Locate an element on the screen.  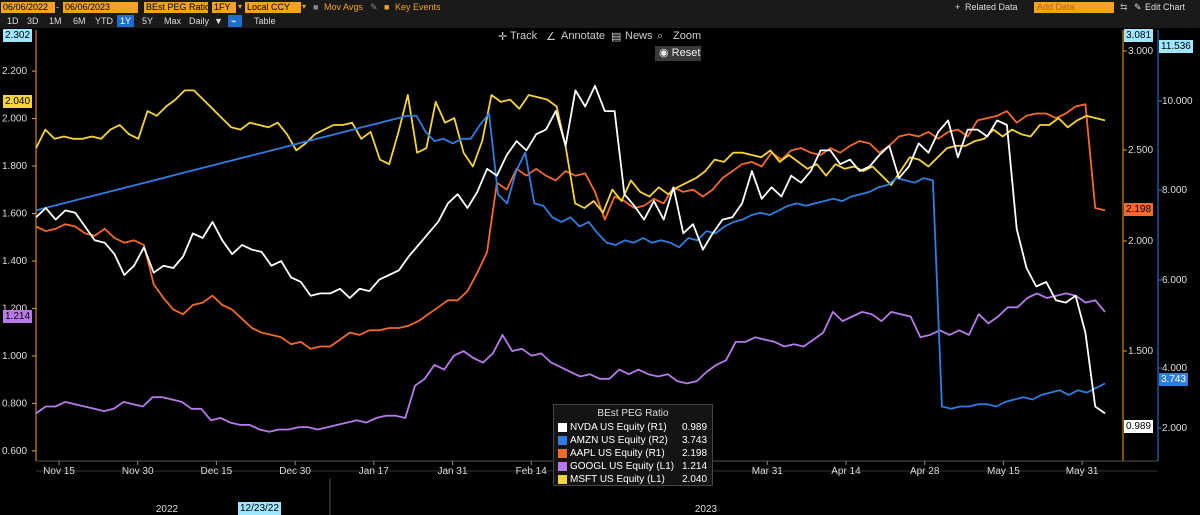
reset-label: Reset is located at coordinates (686, 53).